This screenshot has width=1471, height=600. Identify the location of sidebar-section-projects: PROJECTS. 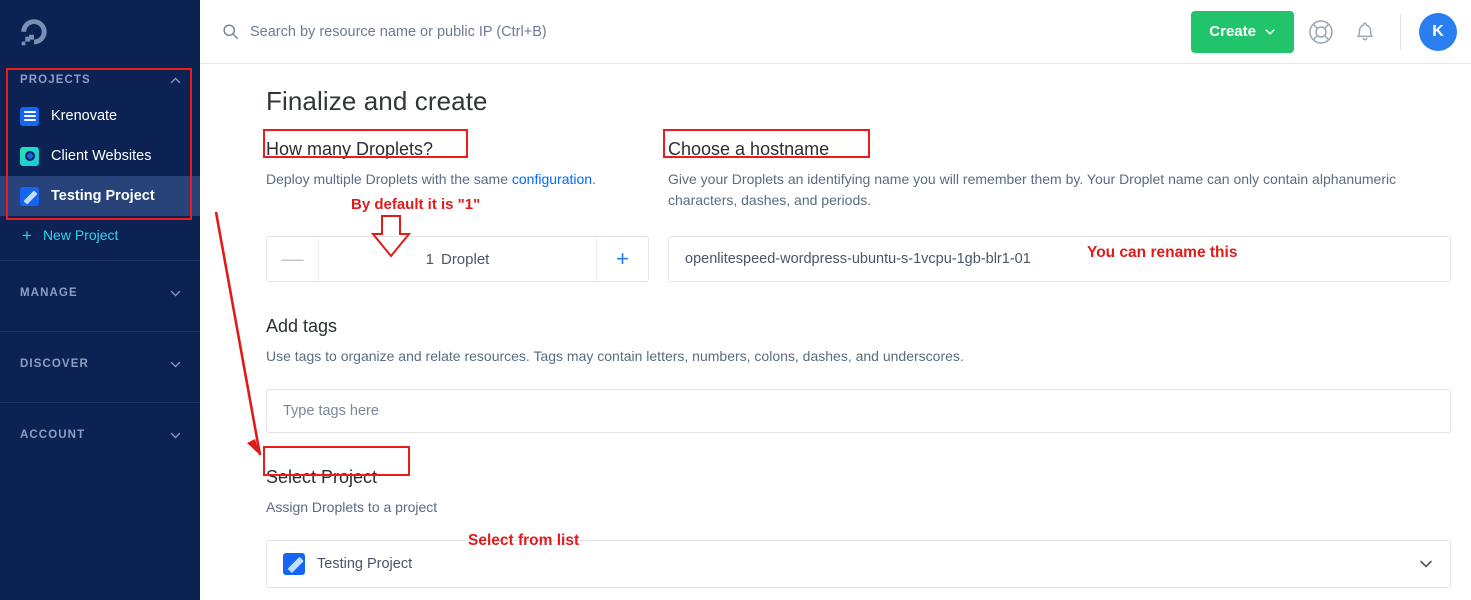
(100, 80).